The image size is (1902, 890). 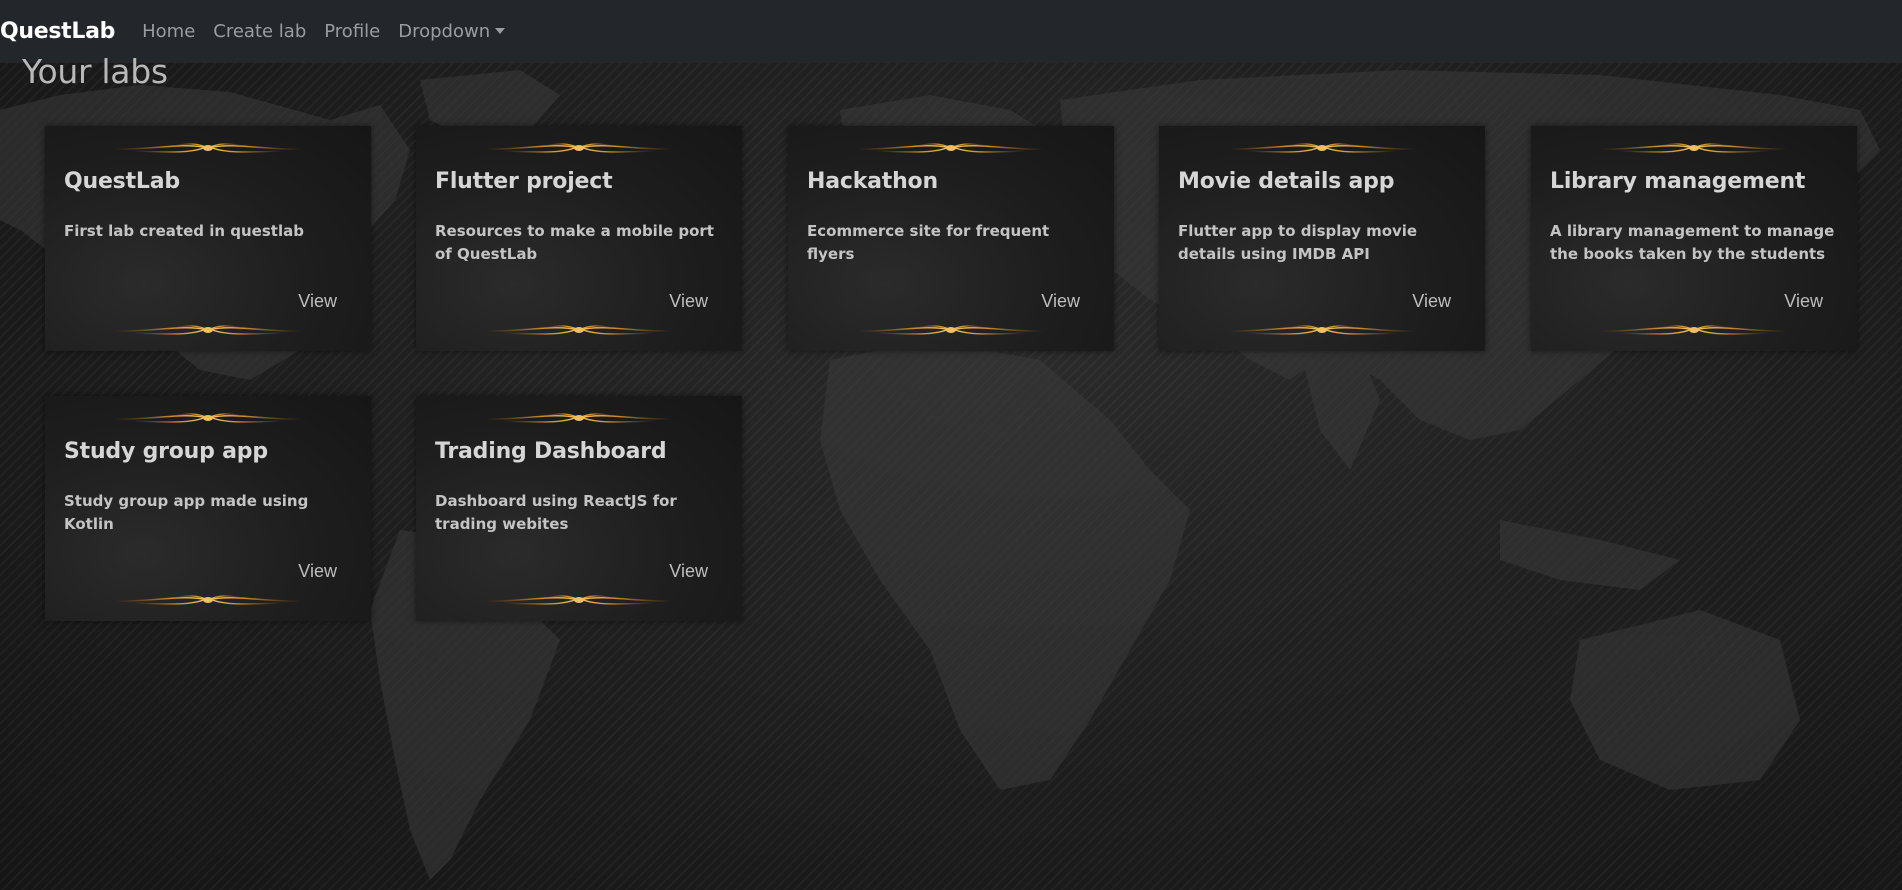 What do you see at coordinates (872, 181) in the screenshot?
I see `lab-card-title: Hackathon` at bounding box center [872, 181].